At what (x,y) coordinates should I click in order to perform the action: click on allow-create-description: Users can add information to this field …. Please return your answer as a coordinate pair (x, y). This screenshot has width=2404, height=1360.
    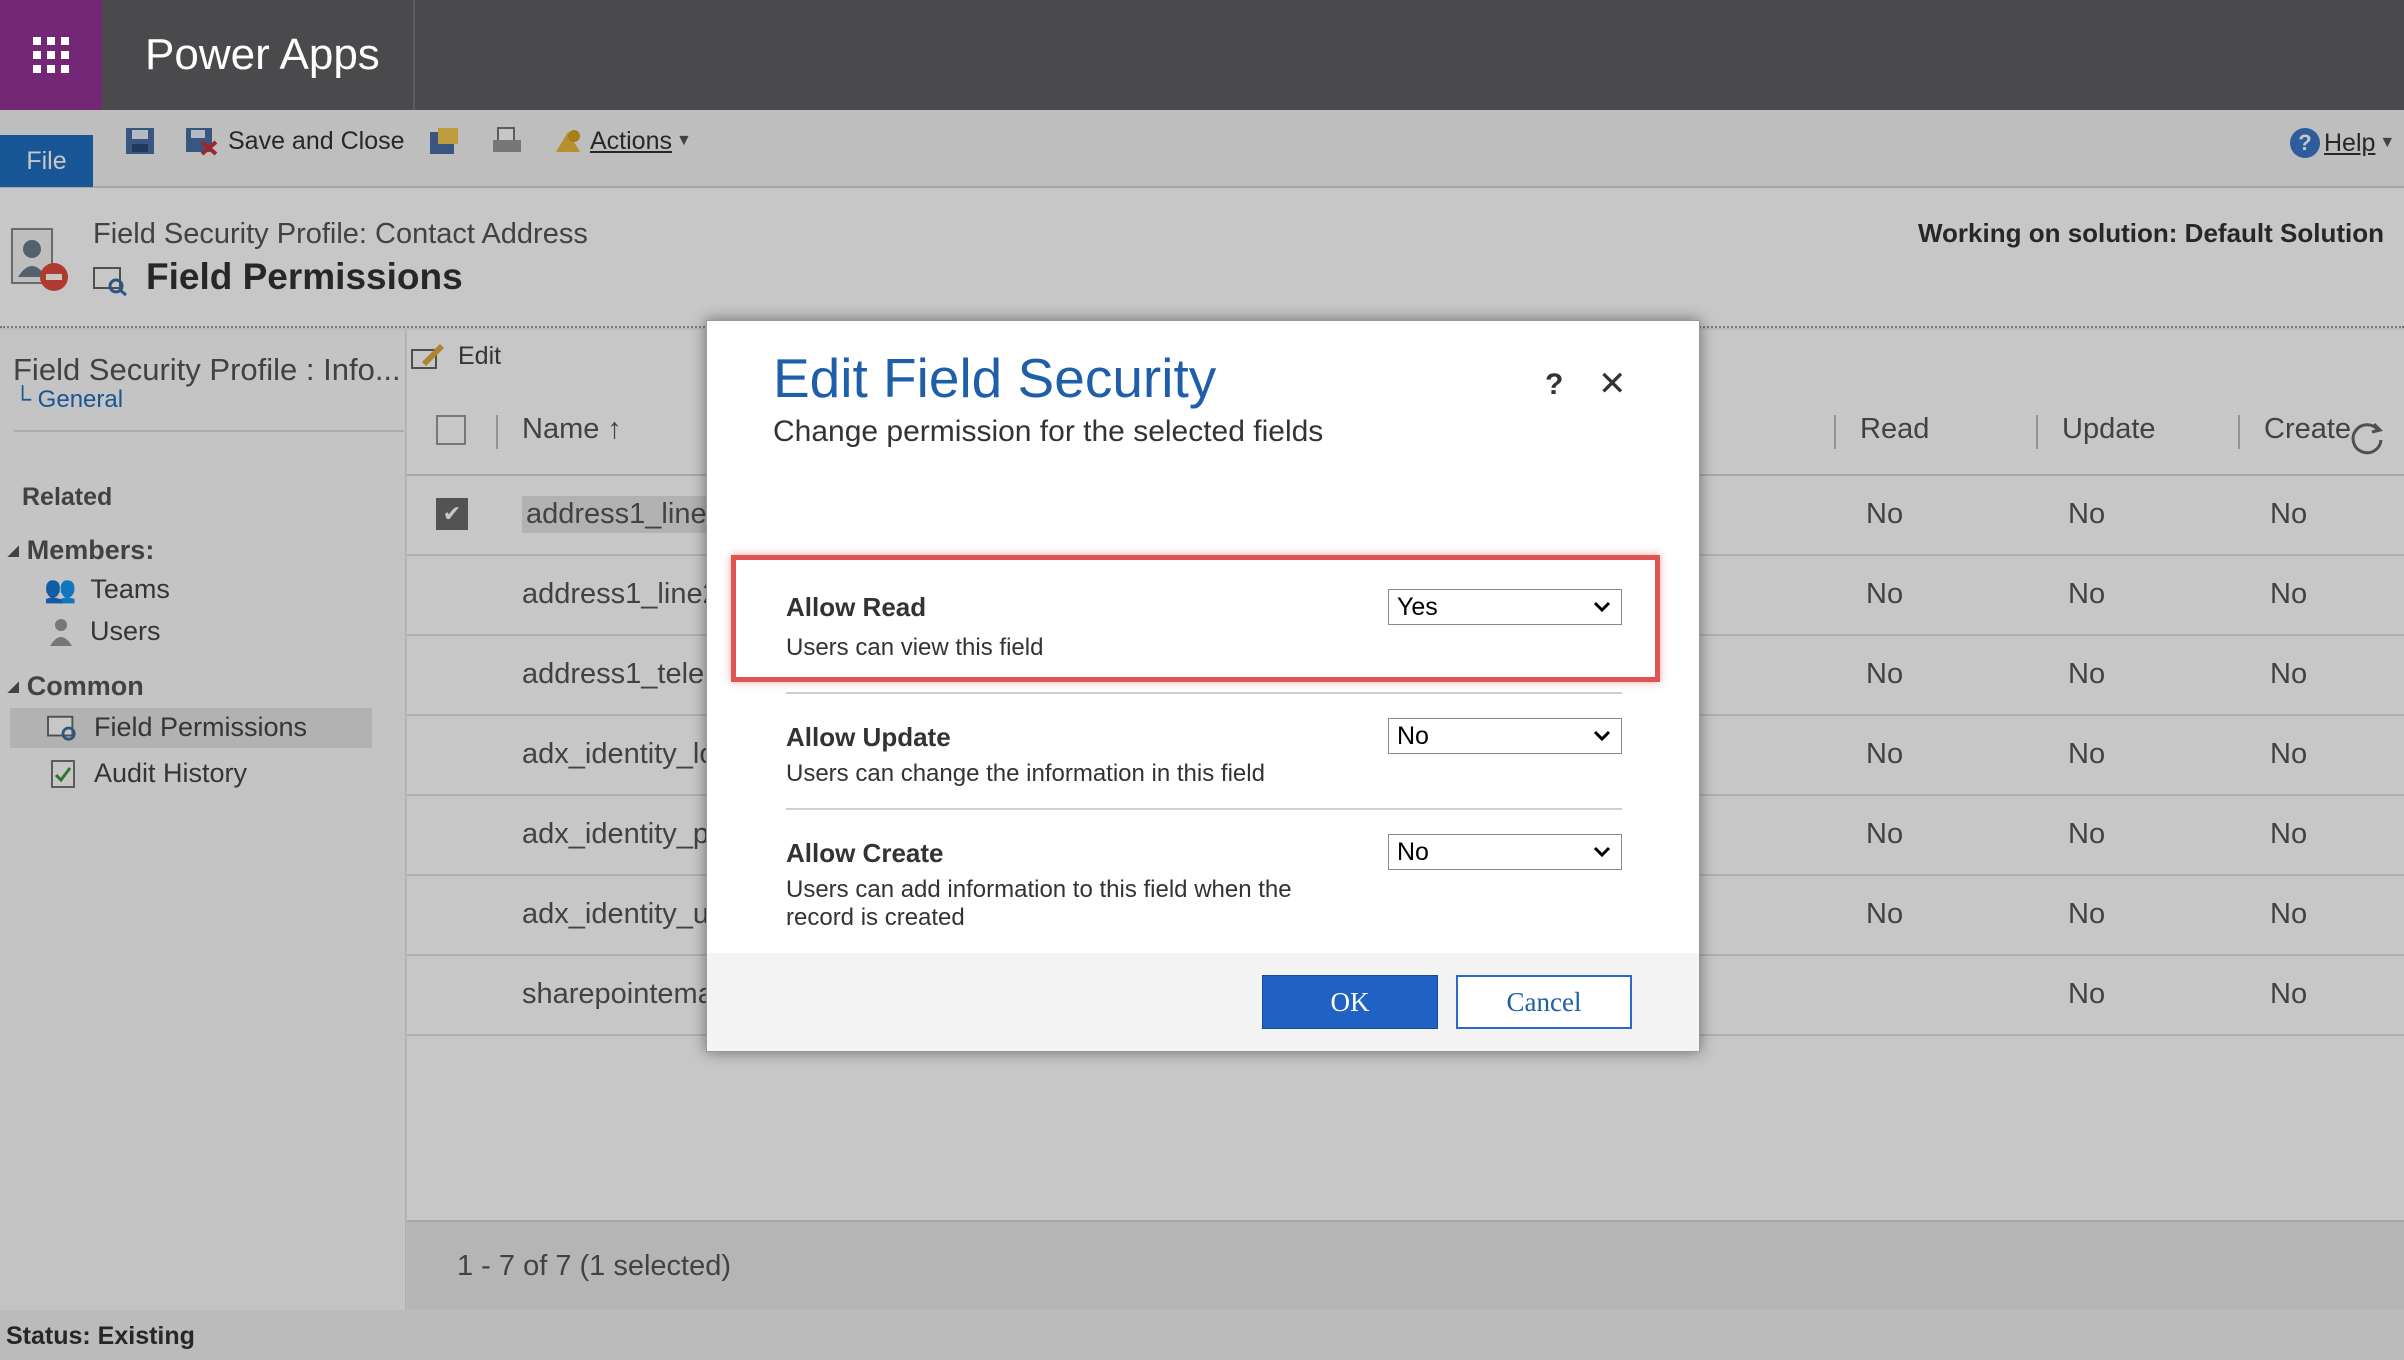
    Looking at the image, I should click on (1039, 903).